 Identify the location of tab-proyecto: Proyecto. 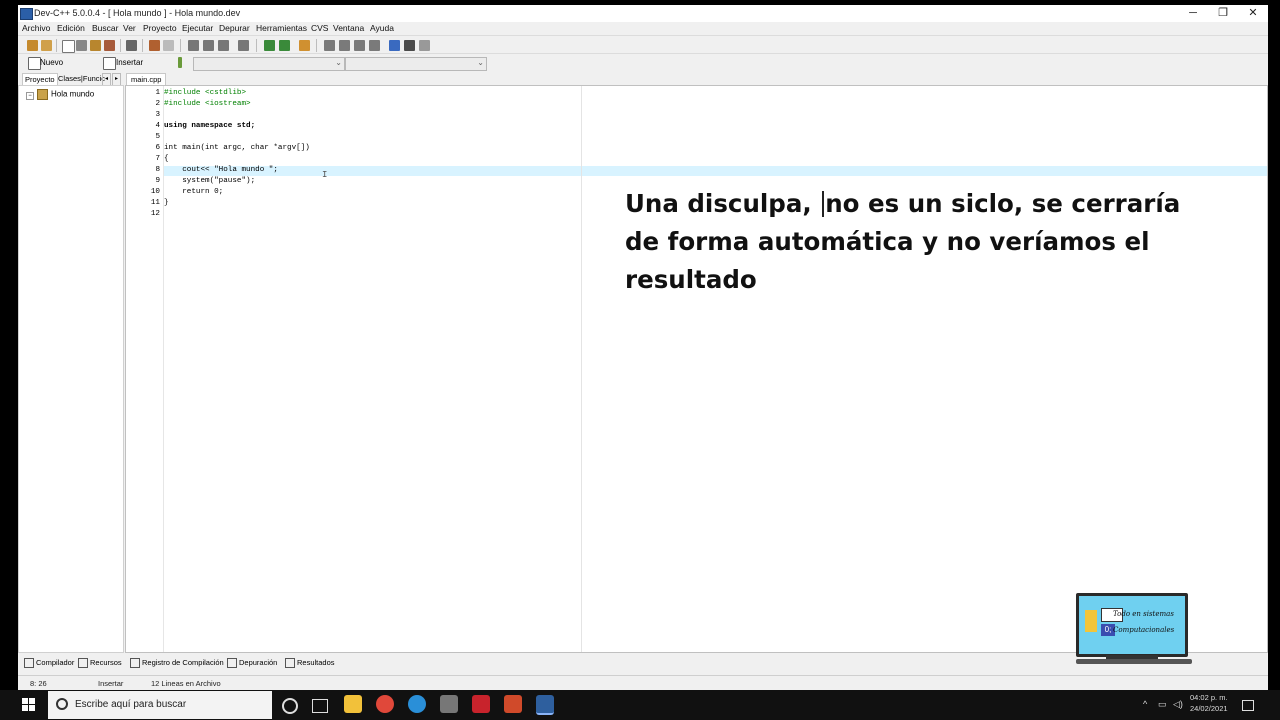
(40, 79).